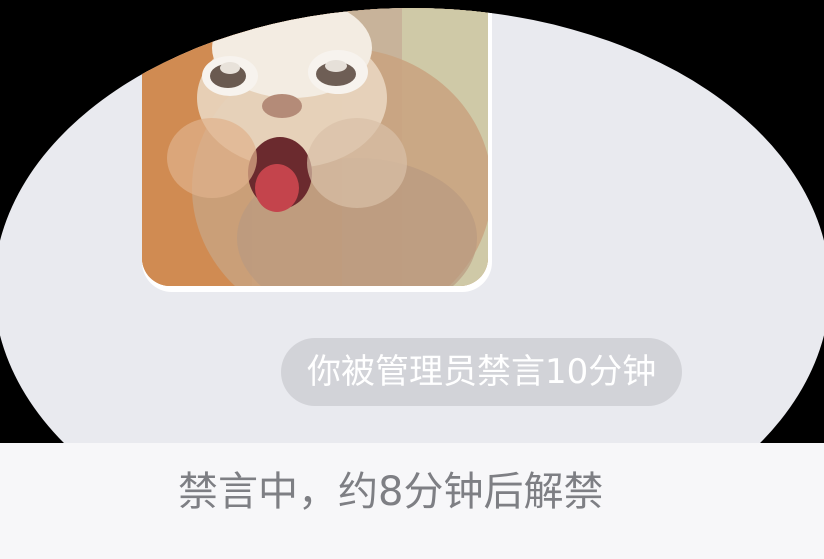 This screenshot has height=559, width=824. I want to click on muted-status-text: 禁言中，约8分钟后解禁, so click(391, 492).